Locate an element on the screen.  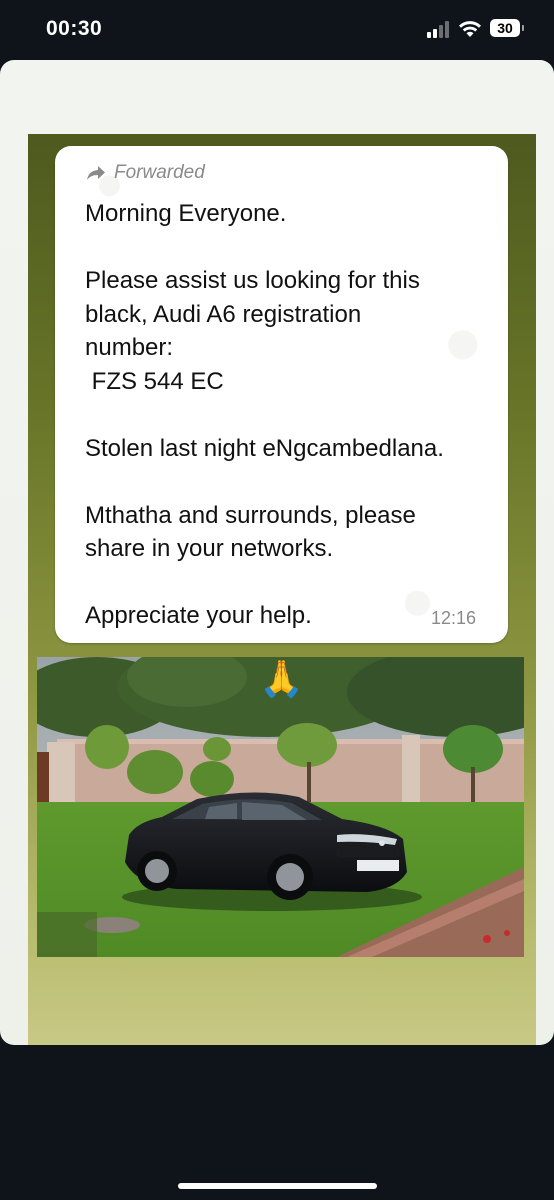
message-line: FZS 544 EC is located at coordinates (154, 381).